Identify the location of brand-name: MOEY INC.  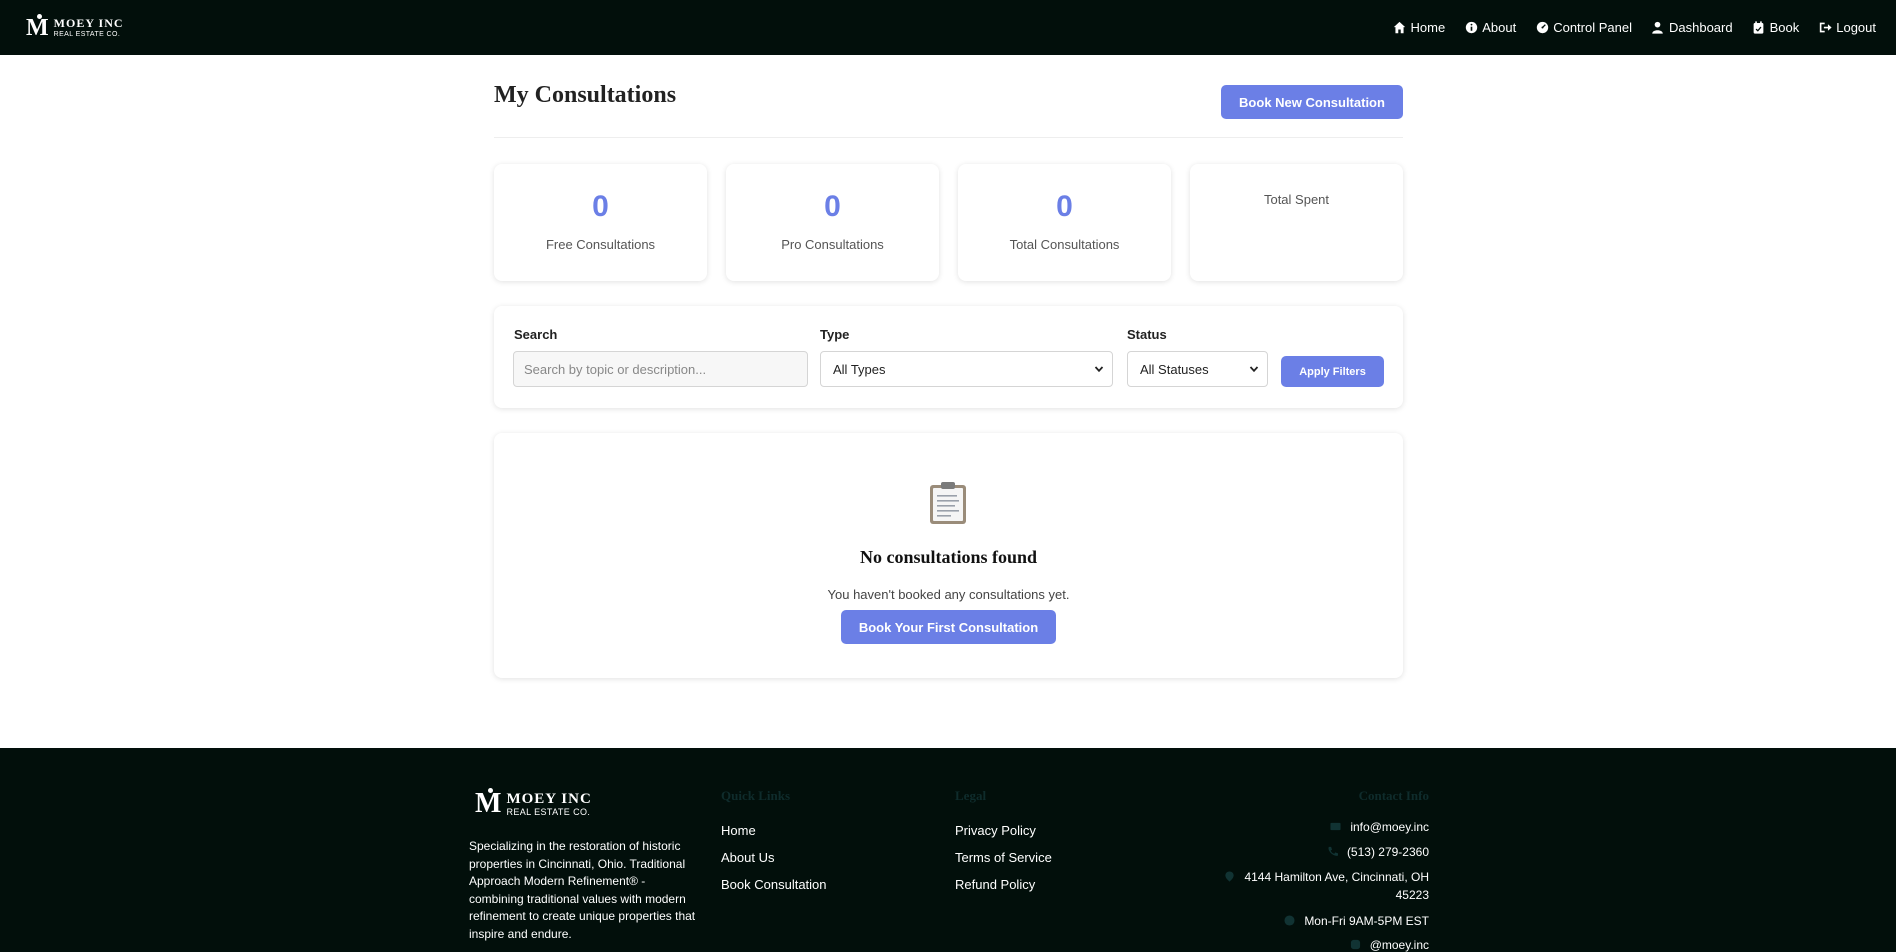
(88, 22).